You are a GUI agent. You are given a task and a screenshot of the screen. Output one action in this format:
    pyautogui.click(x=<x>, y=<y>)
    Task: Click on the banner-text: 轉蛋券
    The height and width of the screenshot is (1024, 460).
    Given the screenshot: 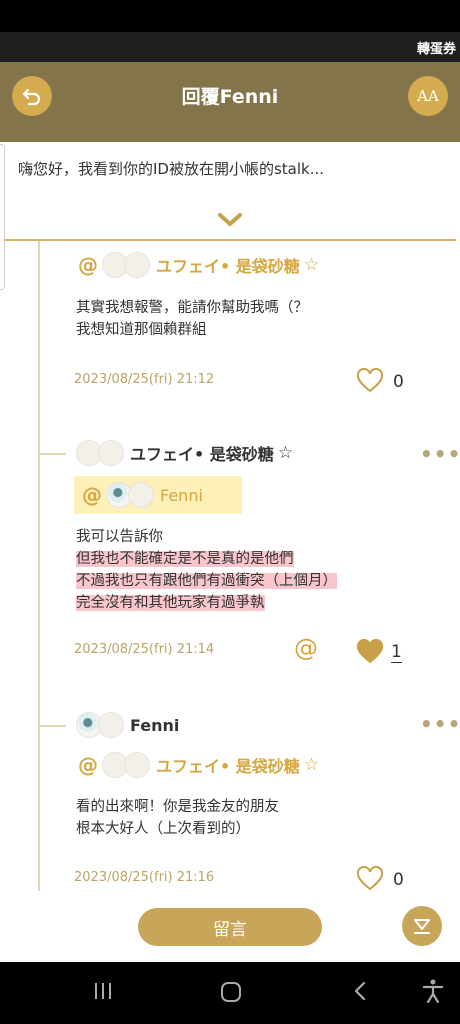 What is the action you would take?
    pyautogui.click(x=436, y=49)
    